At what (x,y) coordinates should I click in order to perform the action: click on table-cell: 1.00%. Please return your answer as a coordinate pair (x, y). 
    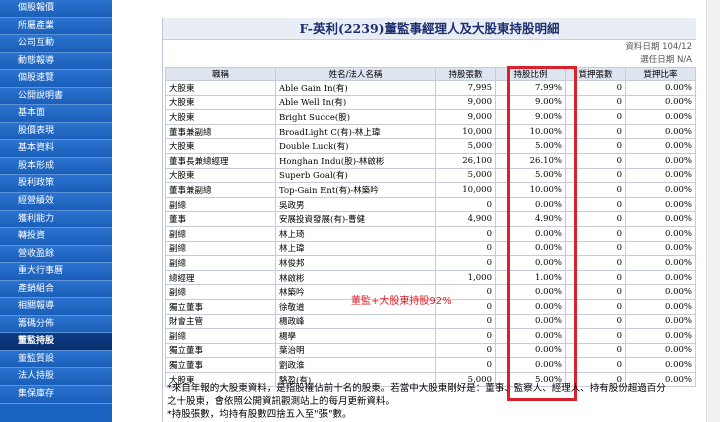
    Looking at the image, I should click on (530, 277).